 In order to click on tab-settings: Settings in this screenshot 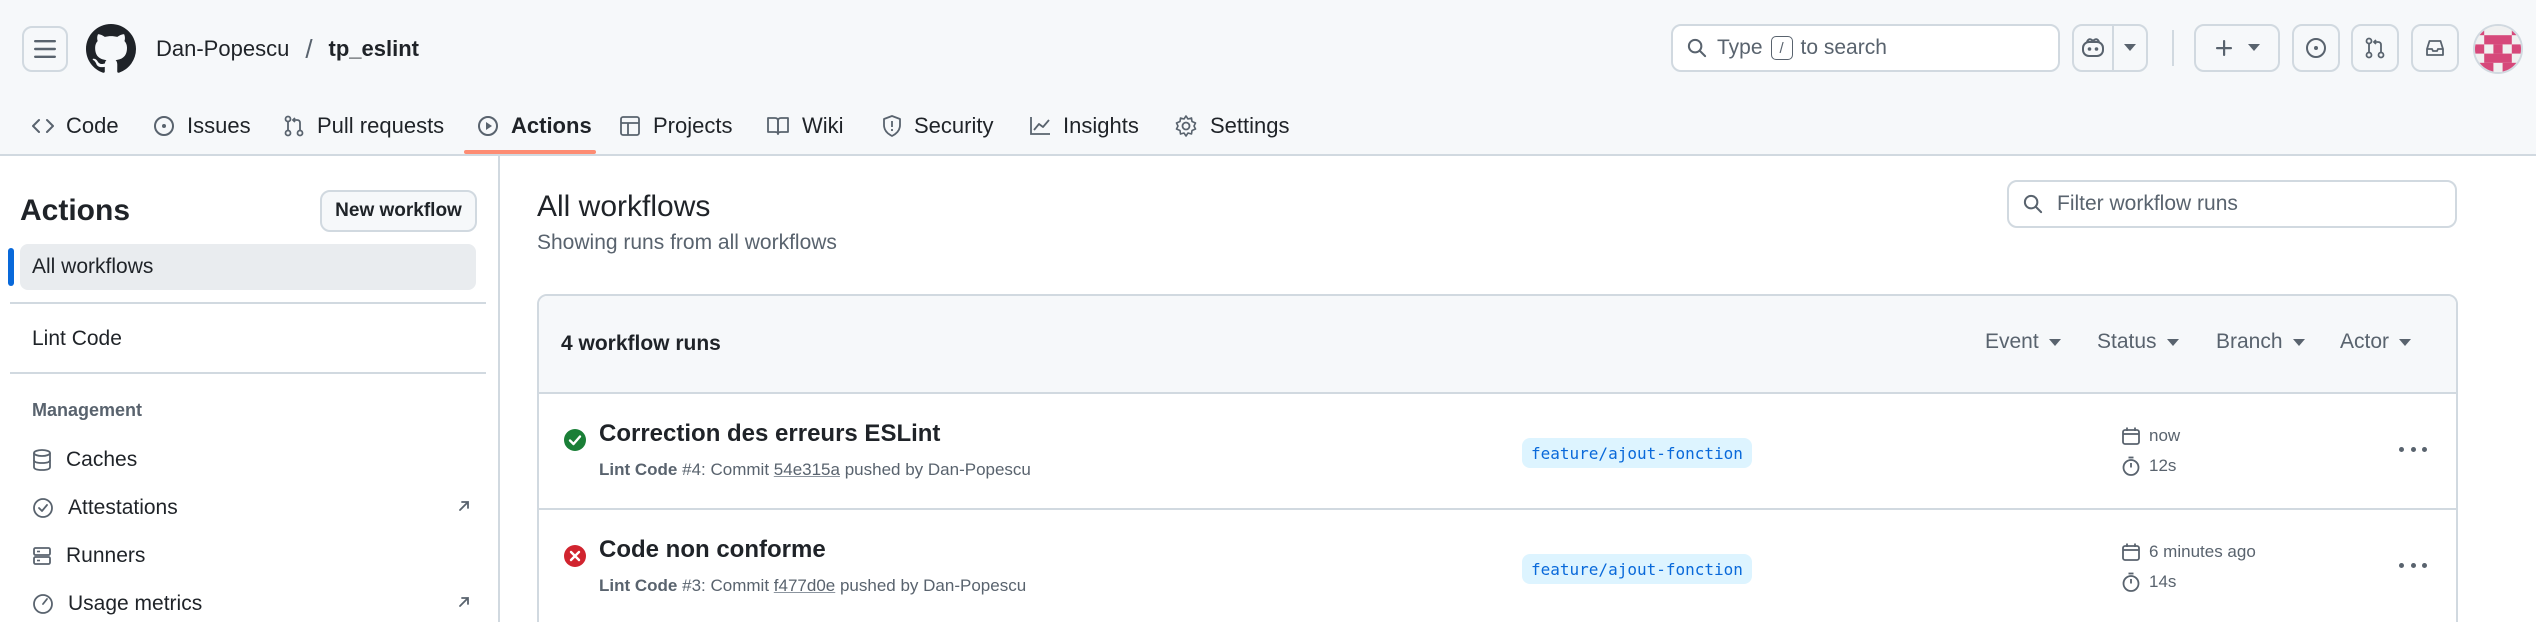, I will do `click(1232, 126)`.